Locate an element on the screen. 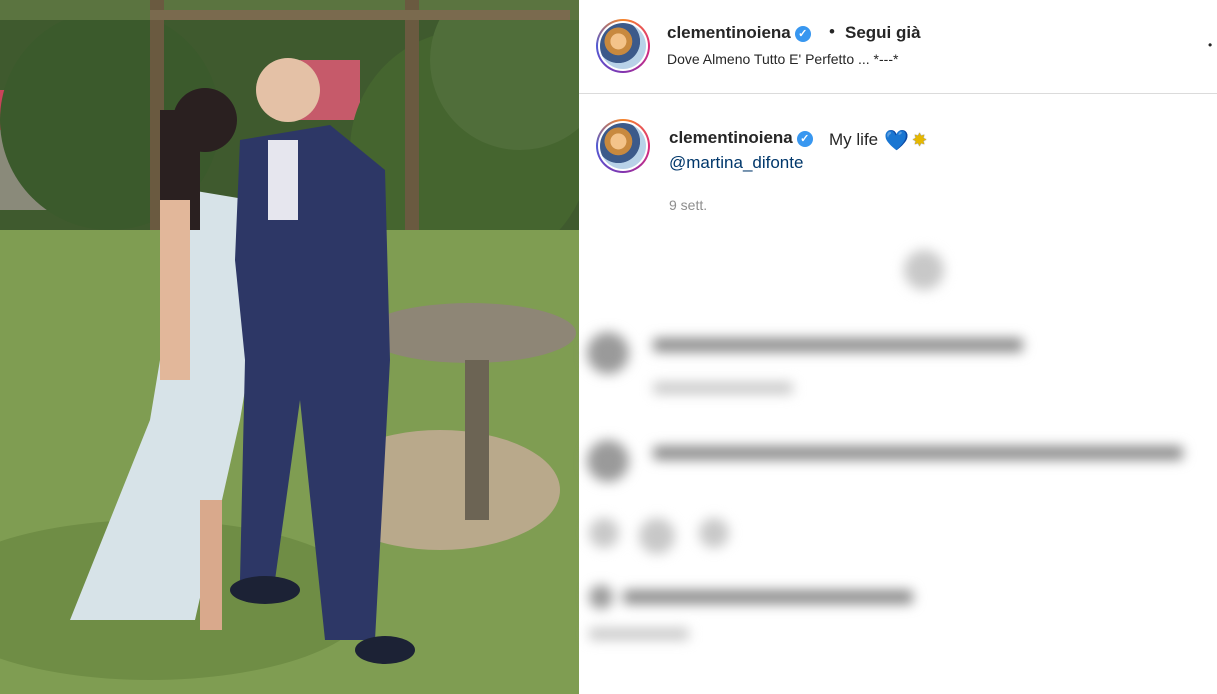 This screenshot has width=1217, height=694. liker-avatar is located at coordinates (601, 597).